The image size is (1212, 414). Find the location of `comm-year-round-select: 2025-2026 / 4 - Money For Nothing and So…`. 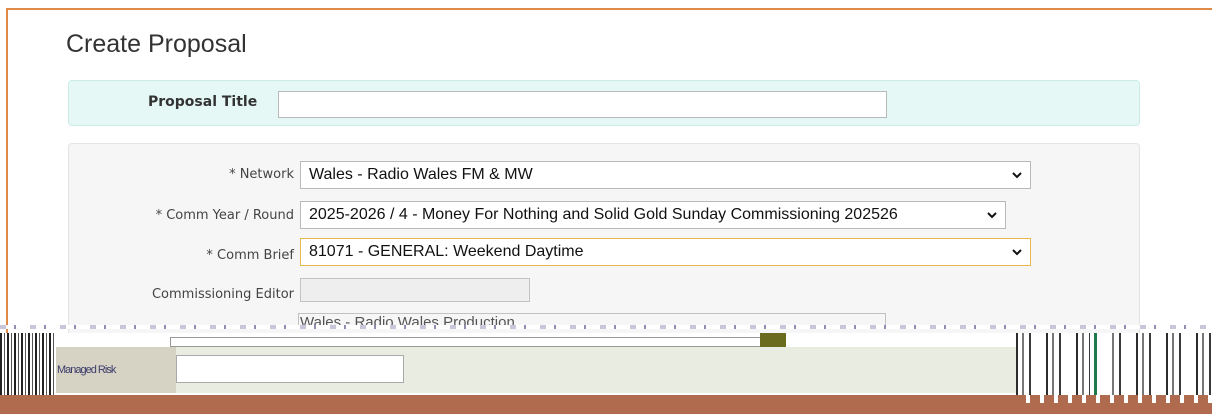

comm-year-round-select: 2025-2026 / 4 - Money For Nothing and So… is located at coordinates (653, 215).